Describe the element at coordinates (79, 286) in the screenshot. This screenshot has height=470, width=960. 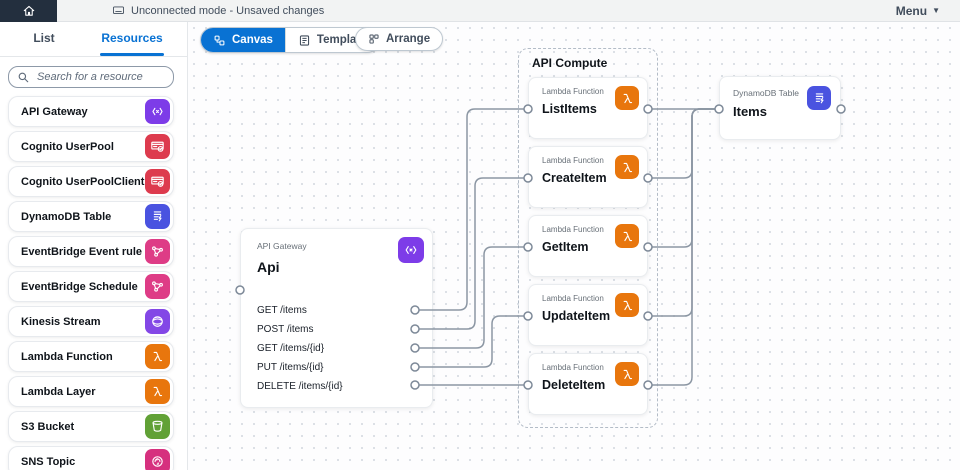
I see `resource-label: EventBridge Schedule` at that location.